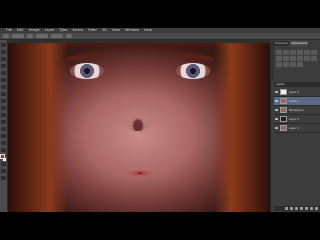  Describe the element at coordinates (138, 118) in the screenshot. I see `photo-nose` at that location.